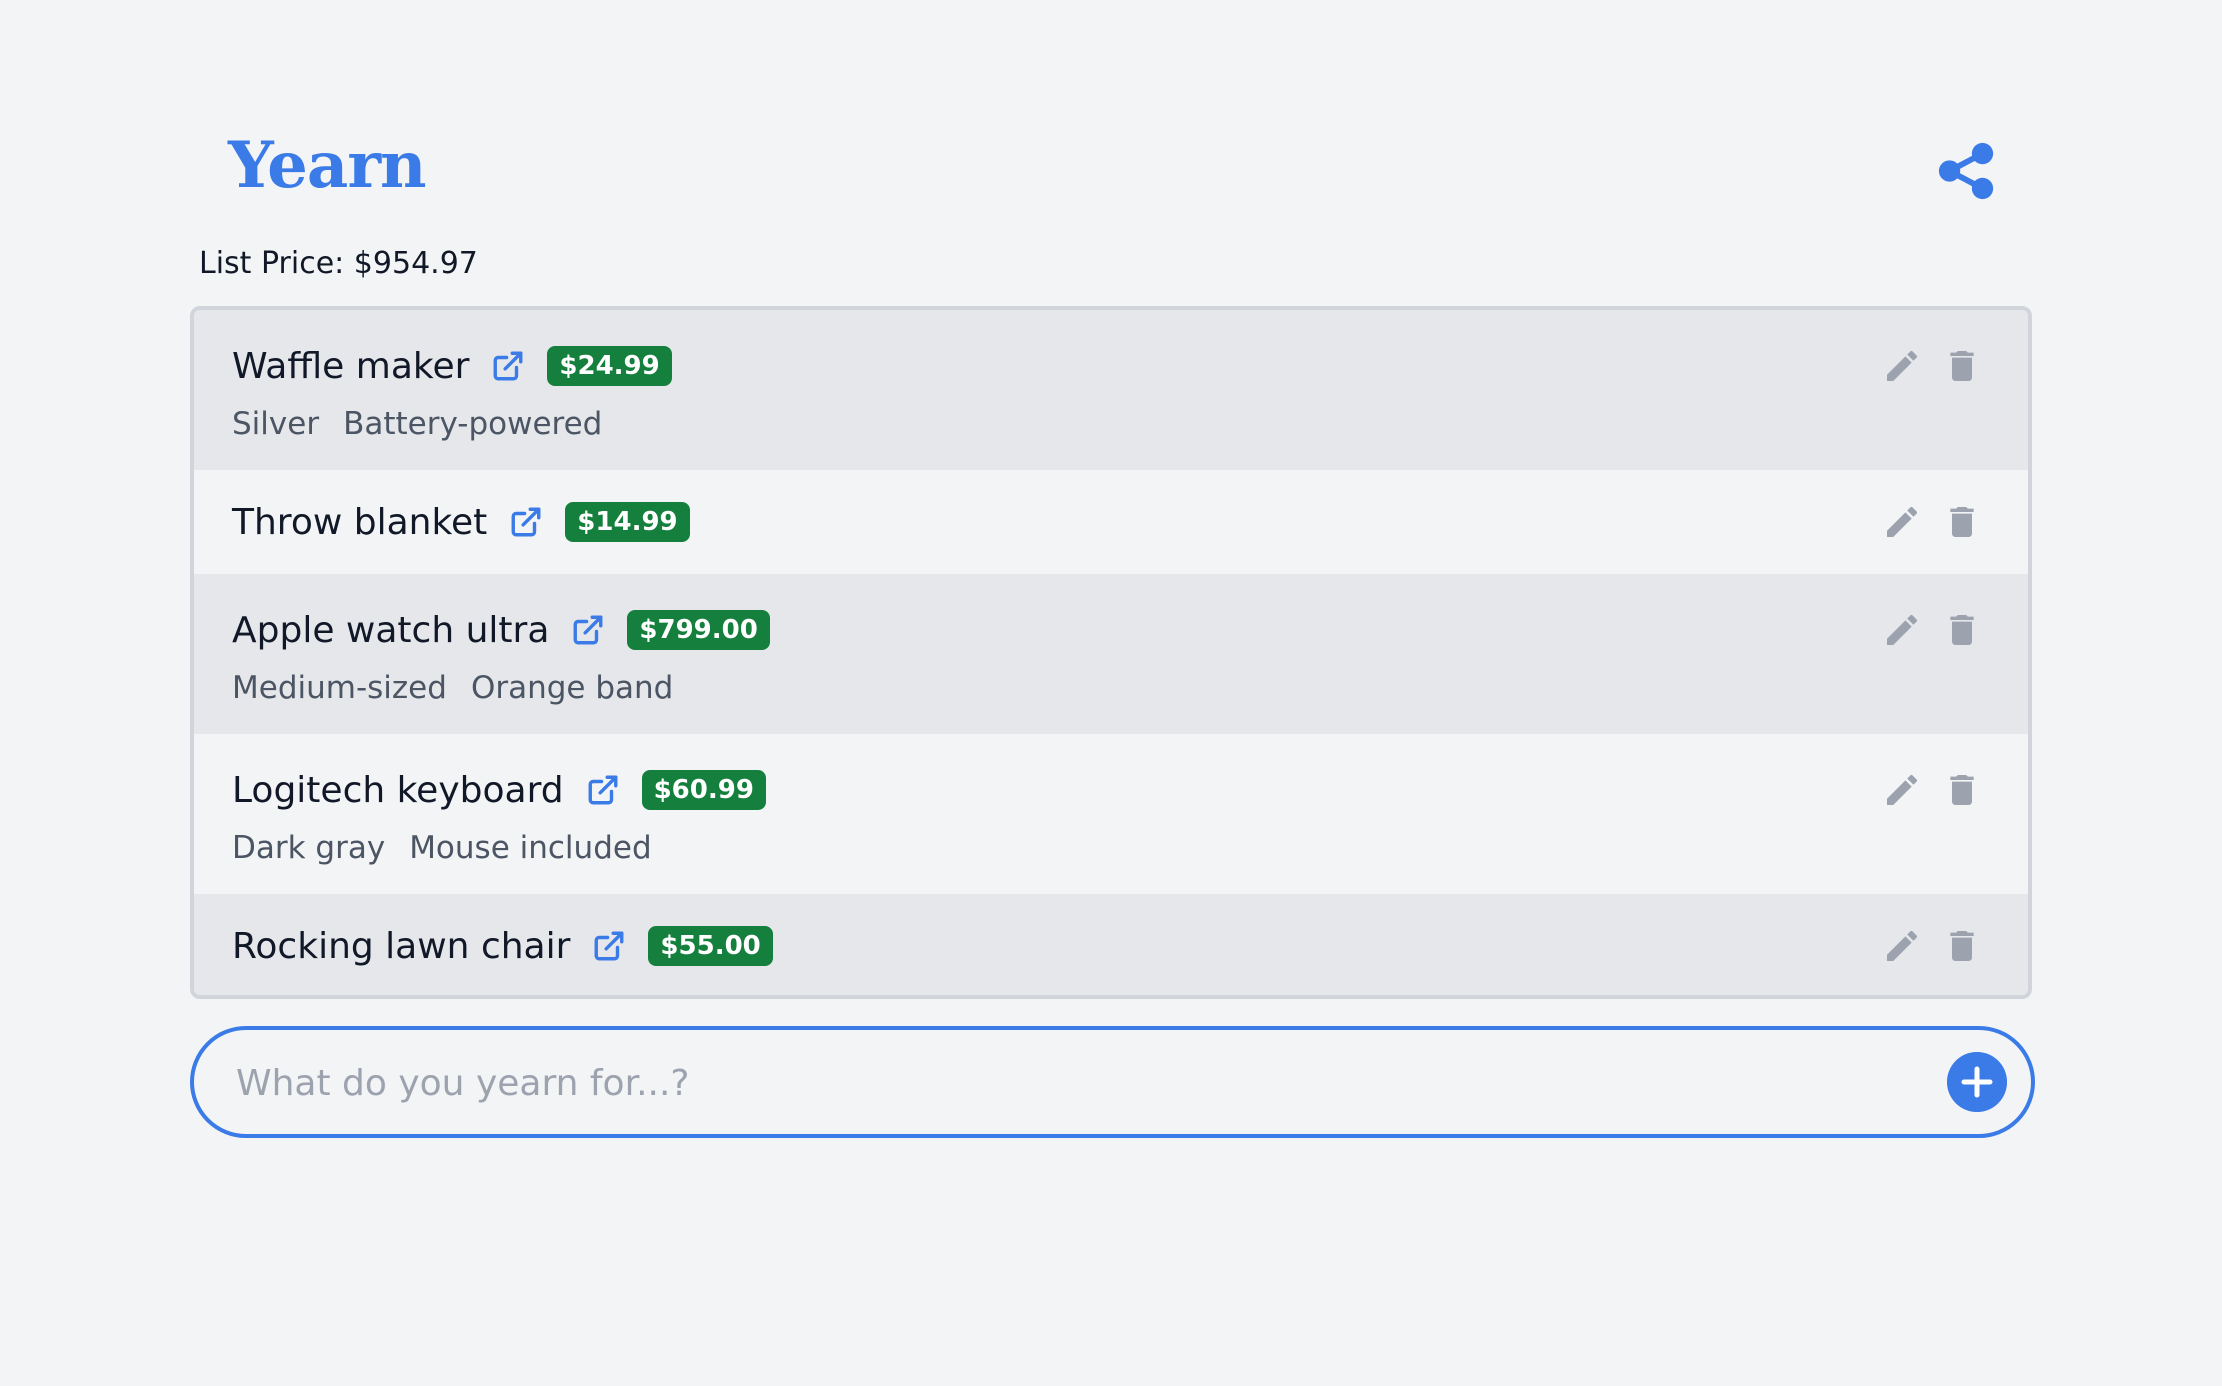 The image size is (2222, 1386). Describe the element at coordinates (703, 790) in the screenshot. I see `price-badge: $60.99` at that location.